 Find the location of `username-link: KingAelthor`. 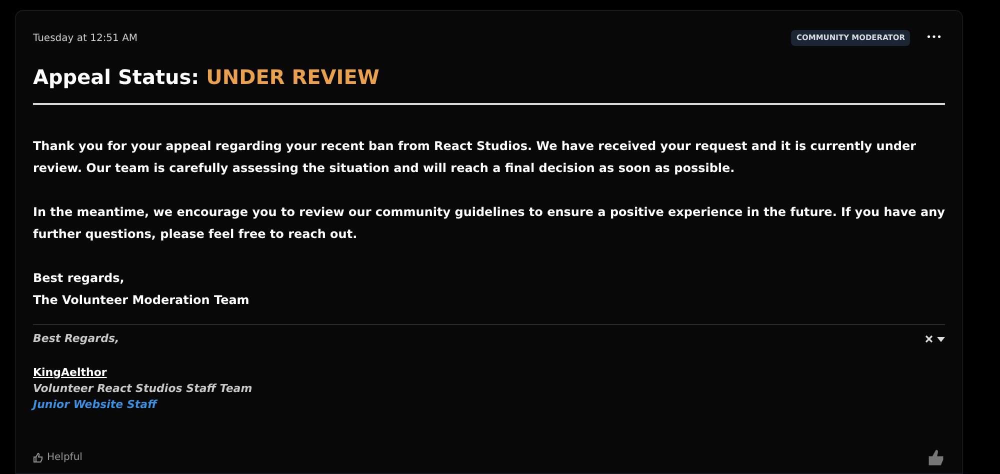

username-link: KingAelthor is located at coordinates (70, 372).